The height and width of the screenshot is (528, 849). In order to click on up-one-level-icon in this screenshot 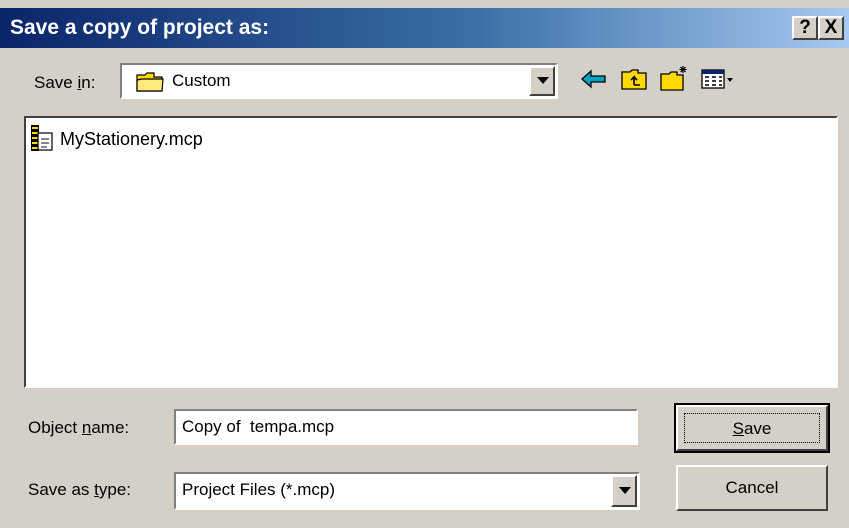, I will do `click(635, 79)`.